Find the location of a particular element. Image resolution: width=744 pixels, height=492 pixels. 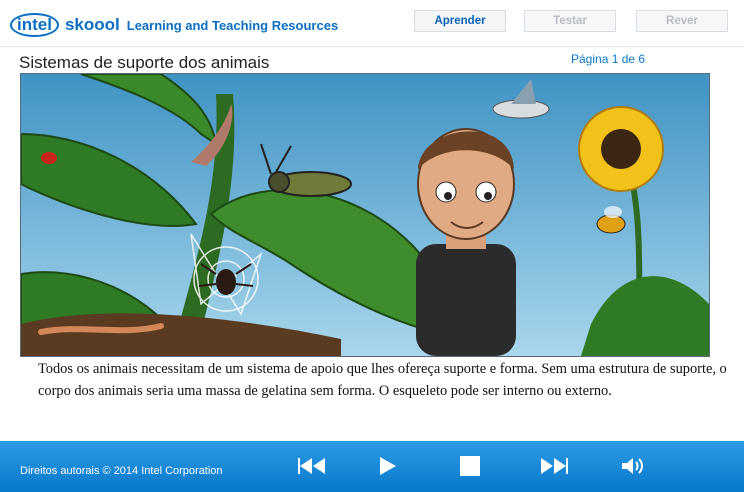

play-icon is located at coordinates (388, 466).